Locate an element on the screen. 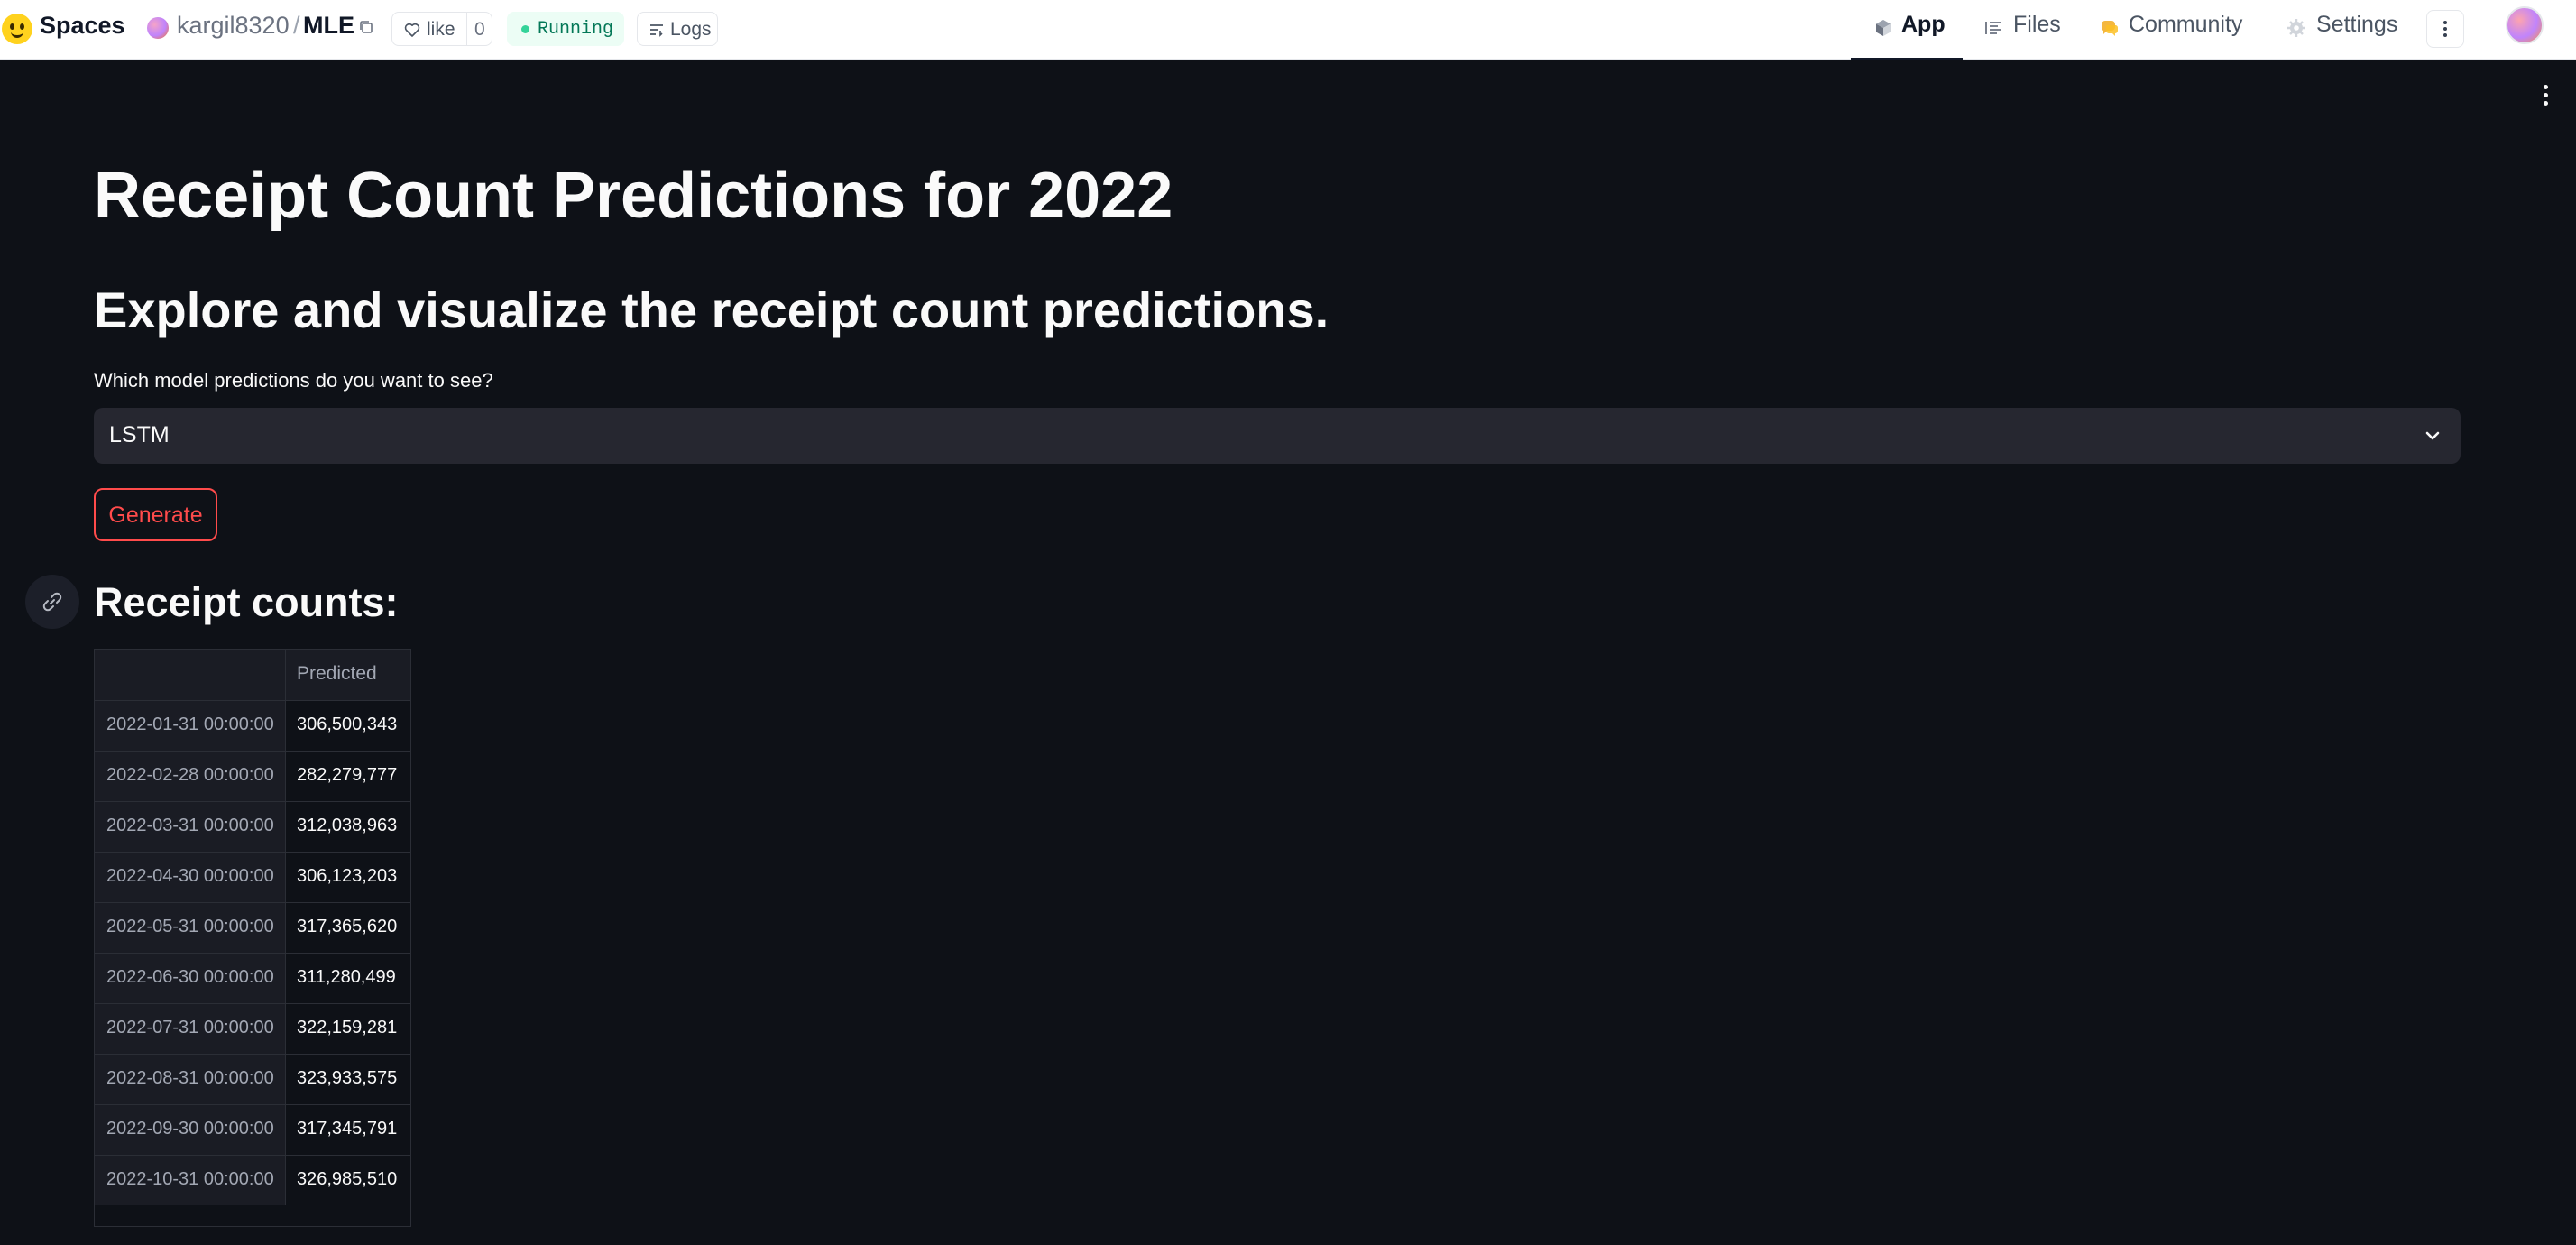 This screenshot has width=2576, height=1245. hugging-face-logo-icon is located at coordinates (17, 29).